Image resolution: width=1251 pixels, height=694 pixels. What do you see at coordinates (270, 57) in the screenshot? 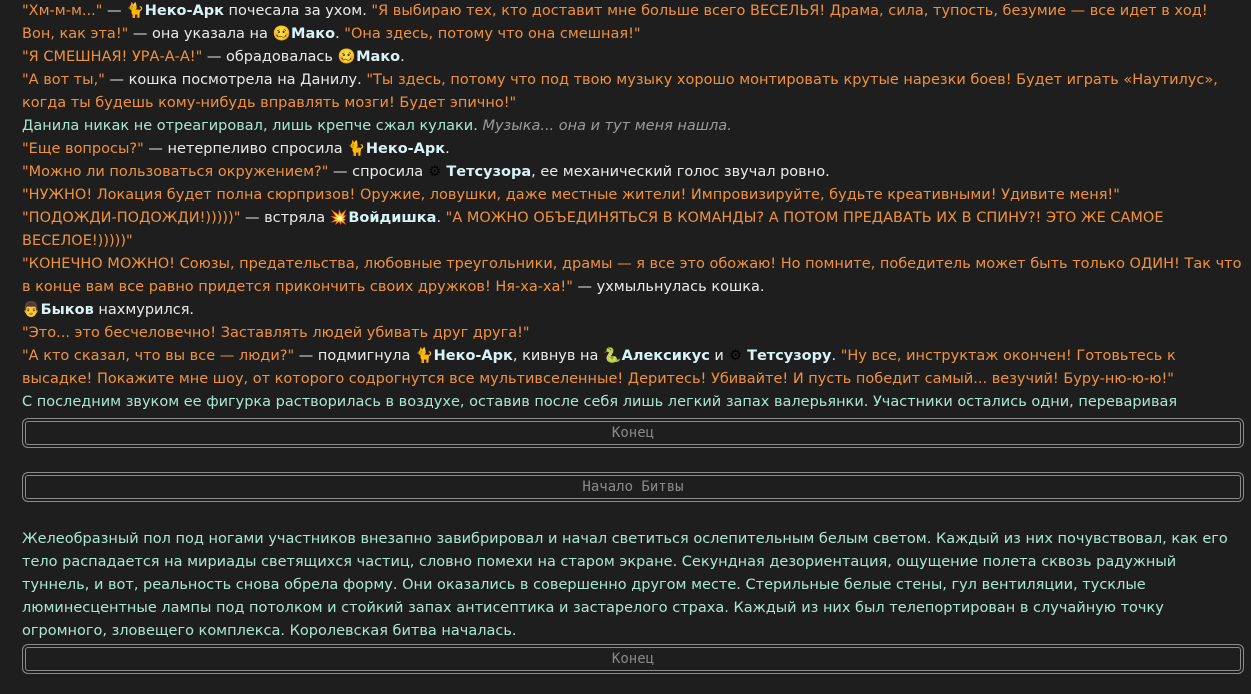
I see `narration-text: — обрадовалась` at bounding box center [270, 57].